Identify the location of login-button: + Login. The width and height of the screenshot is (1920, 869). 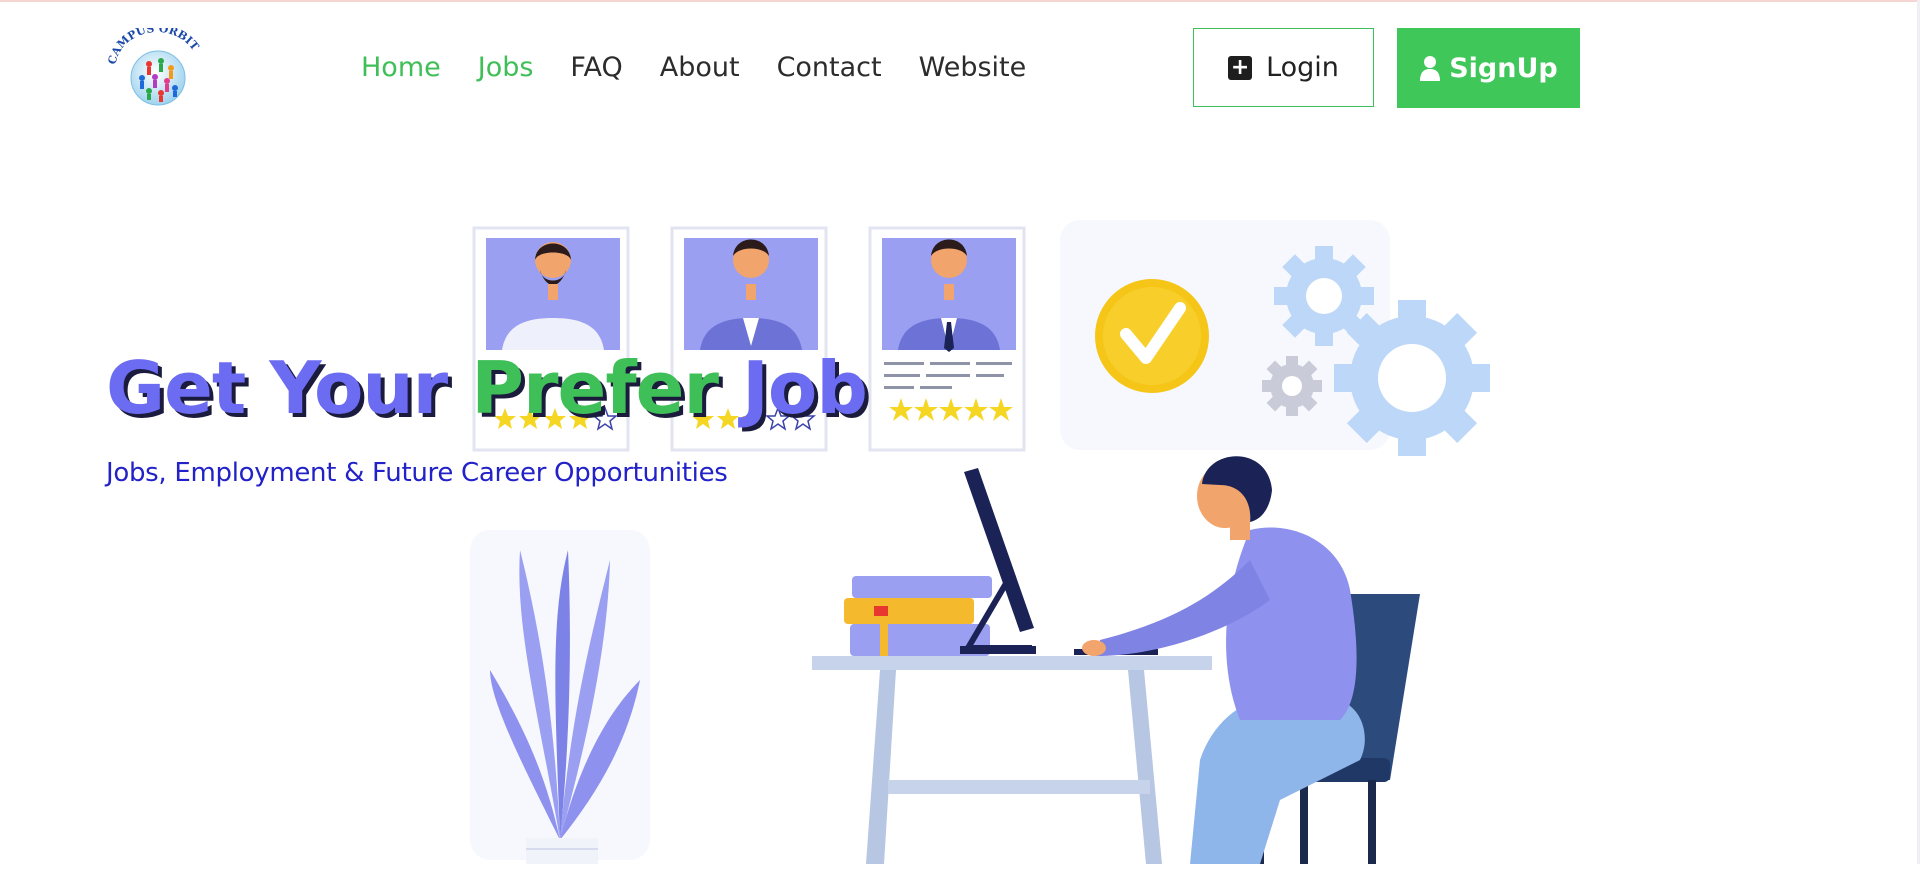
(1283, 67).